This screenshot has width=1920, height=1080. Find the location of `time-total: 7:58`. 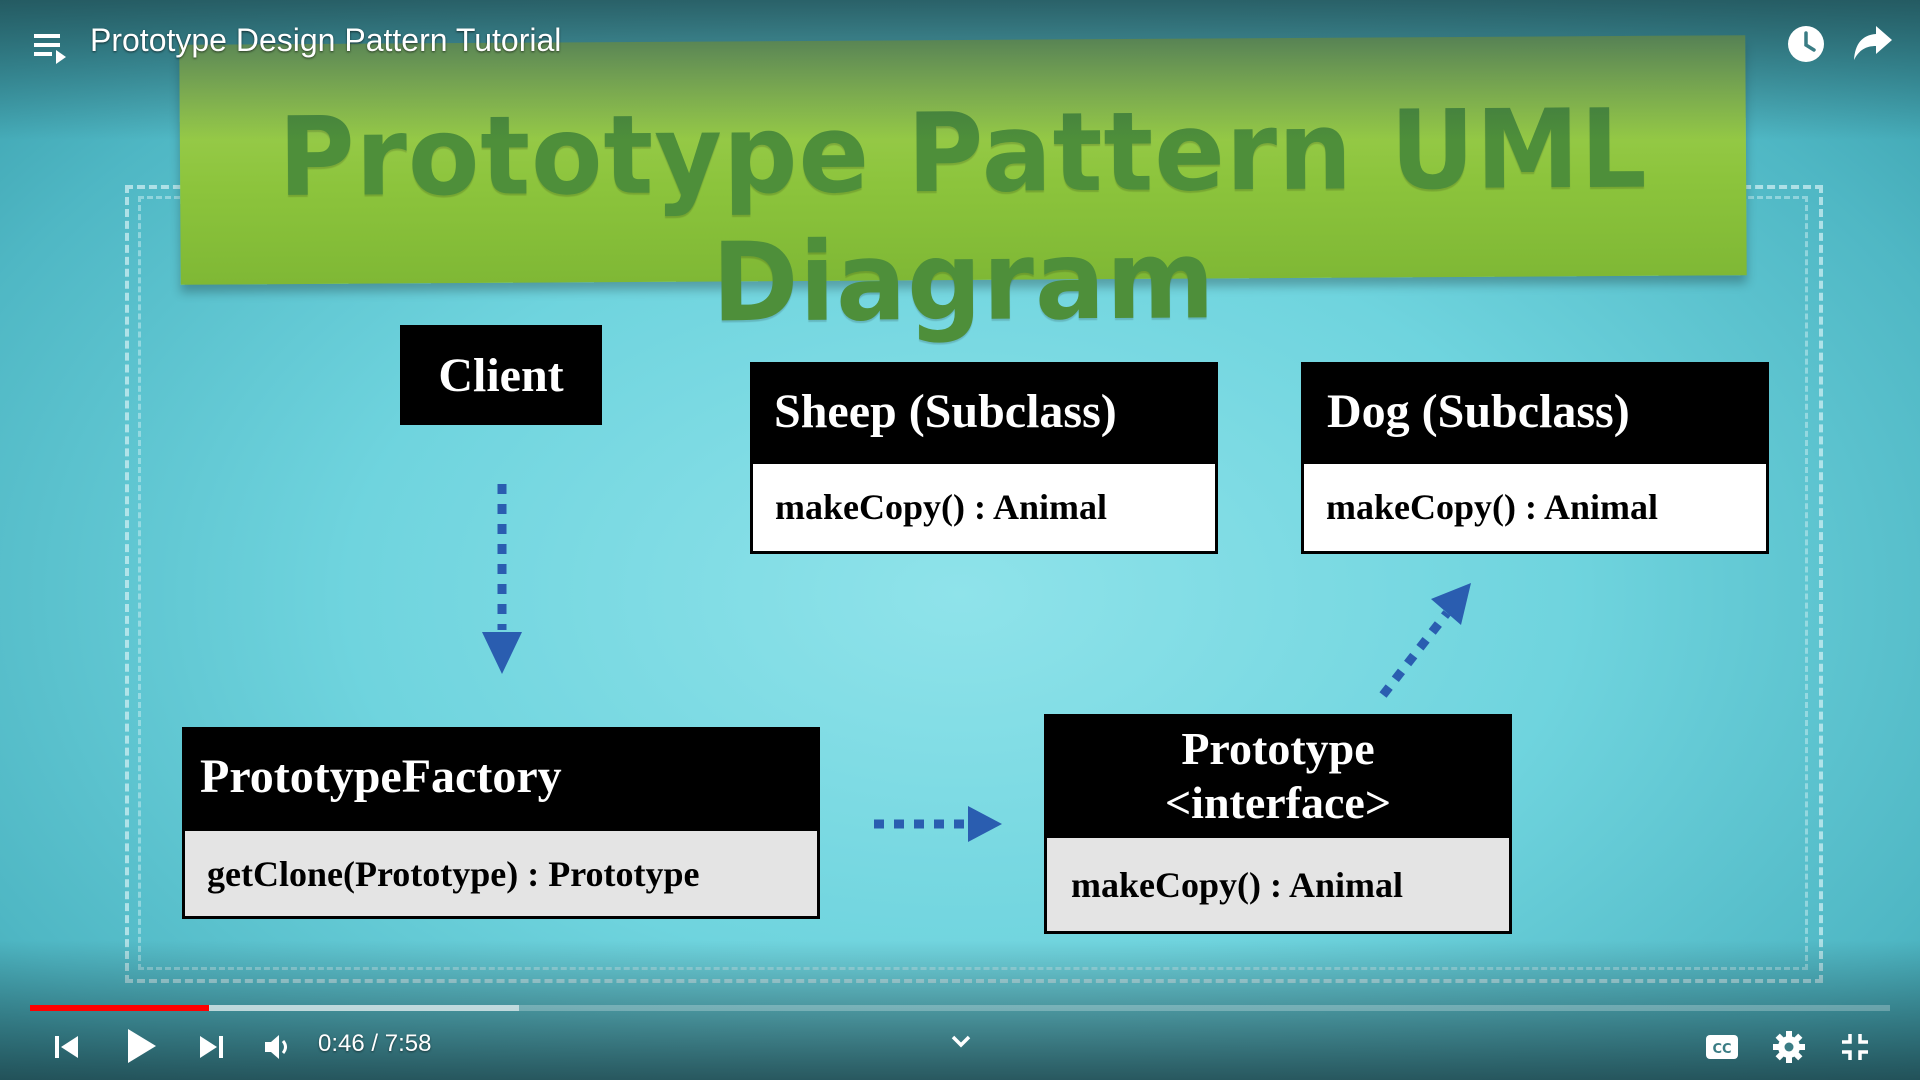

time-total: 7:58 is located at coordinates (408, 1043).